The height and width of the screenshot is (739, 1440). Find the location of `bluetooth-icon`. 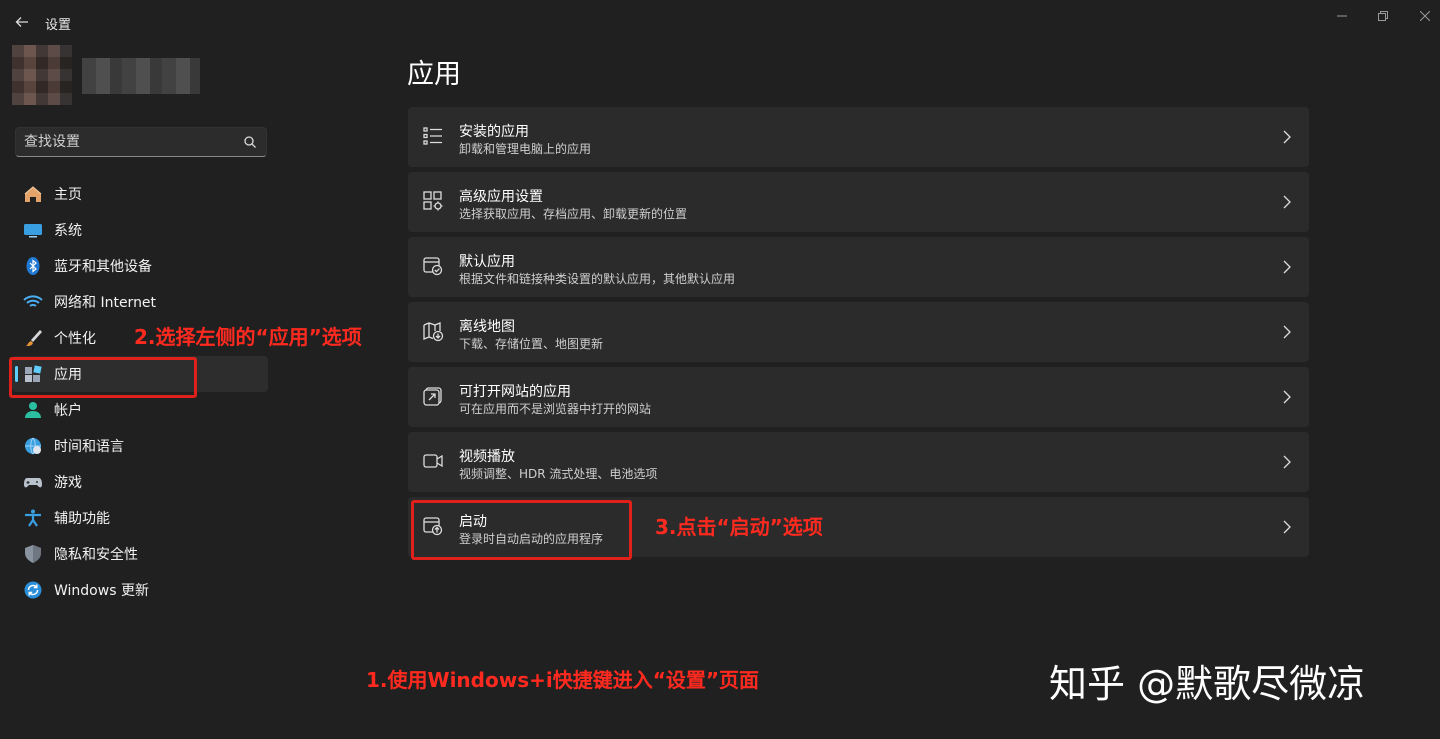

bluetooth-icon is located at coordinates (33, 266).